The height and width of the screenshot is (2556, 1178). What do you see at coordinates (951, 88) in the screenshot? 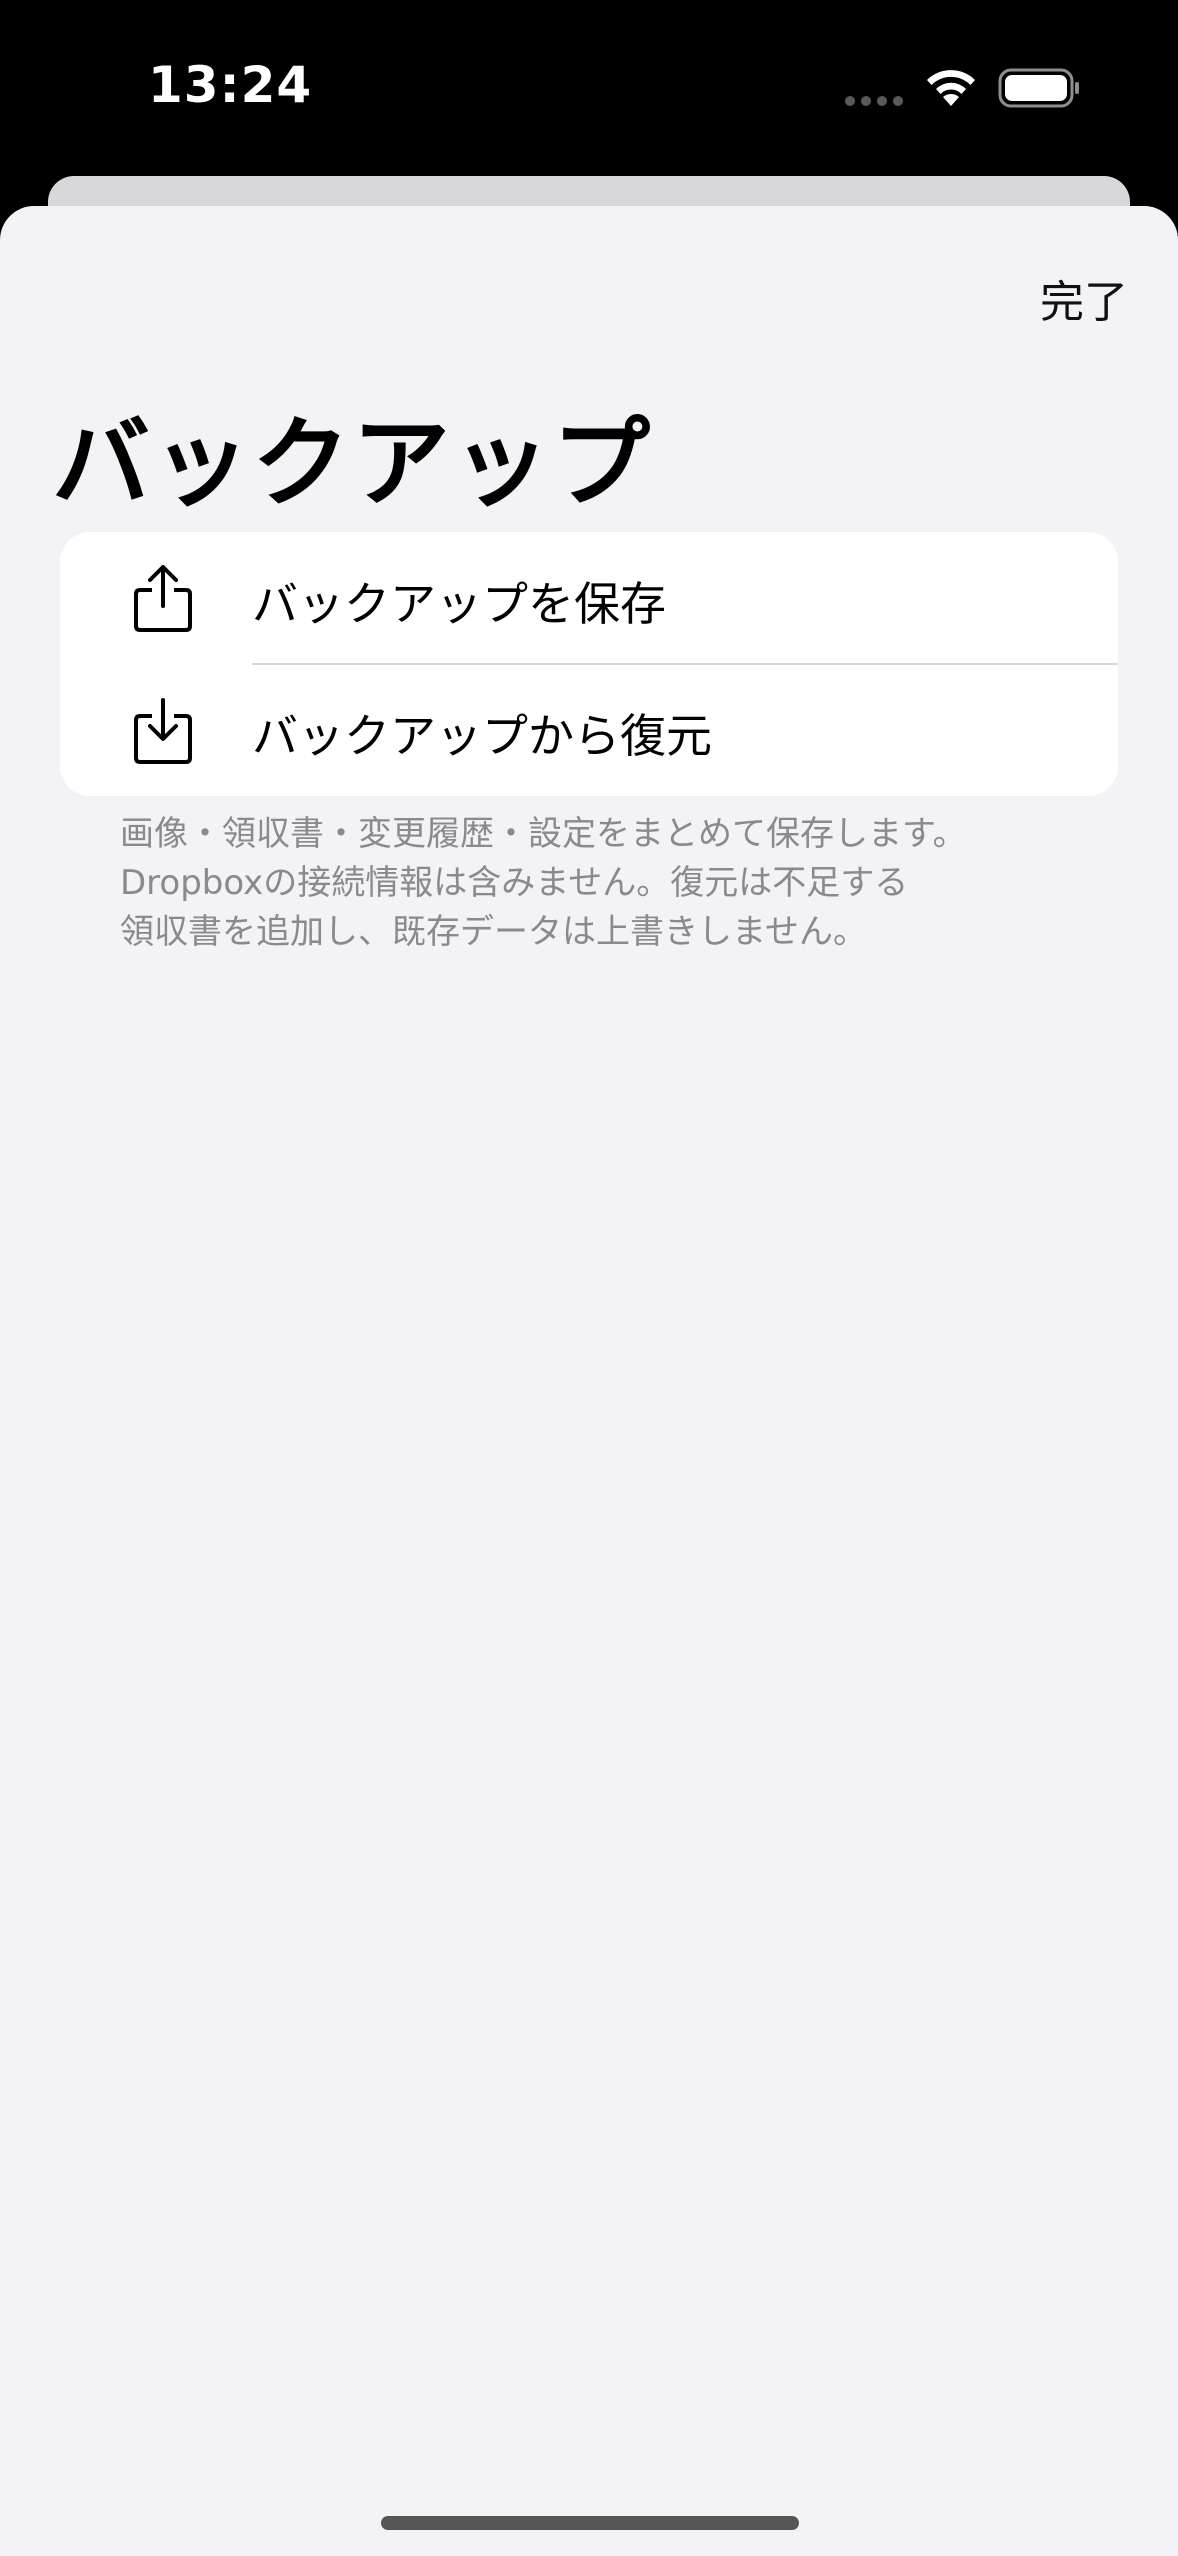
I see `wifi-icon` at bounding box center [951, 88].